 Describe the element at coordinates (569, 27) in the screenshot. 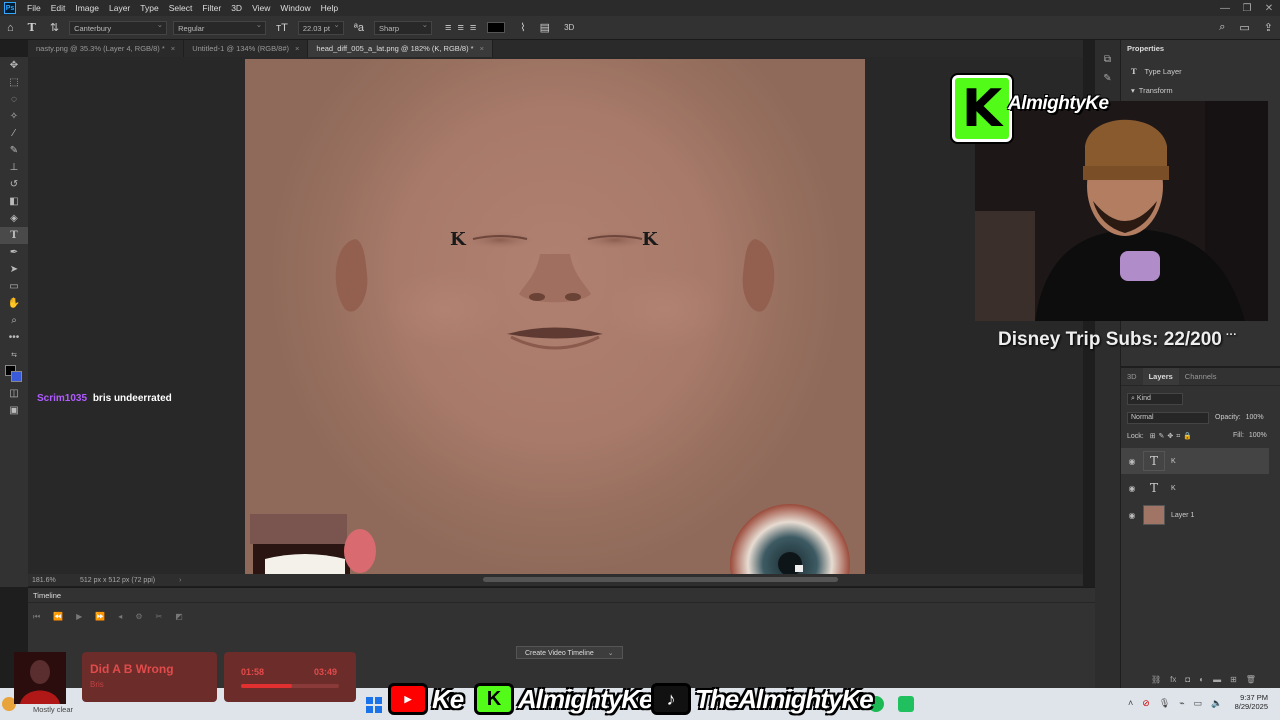

I see `3d-button: 3D` at that location.